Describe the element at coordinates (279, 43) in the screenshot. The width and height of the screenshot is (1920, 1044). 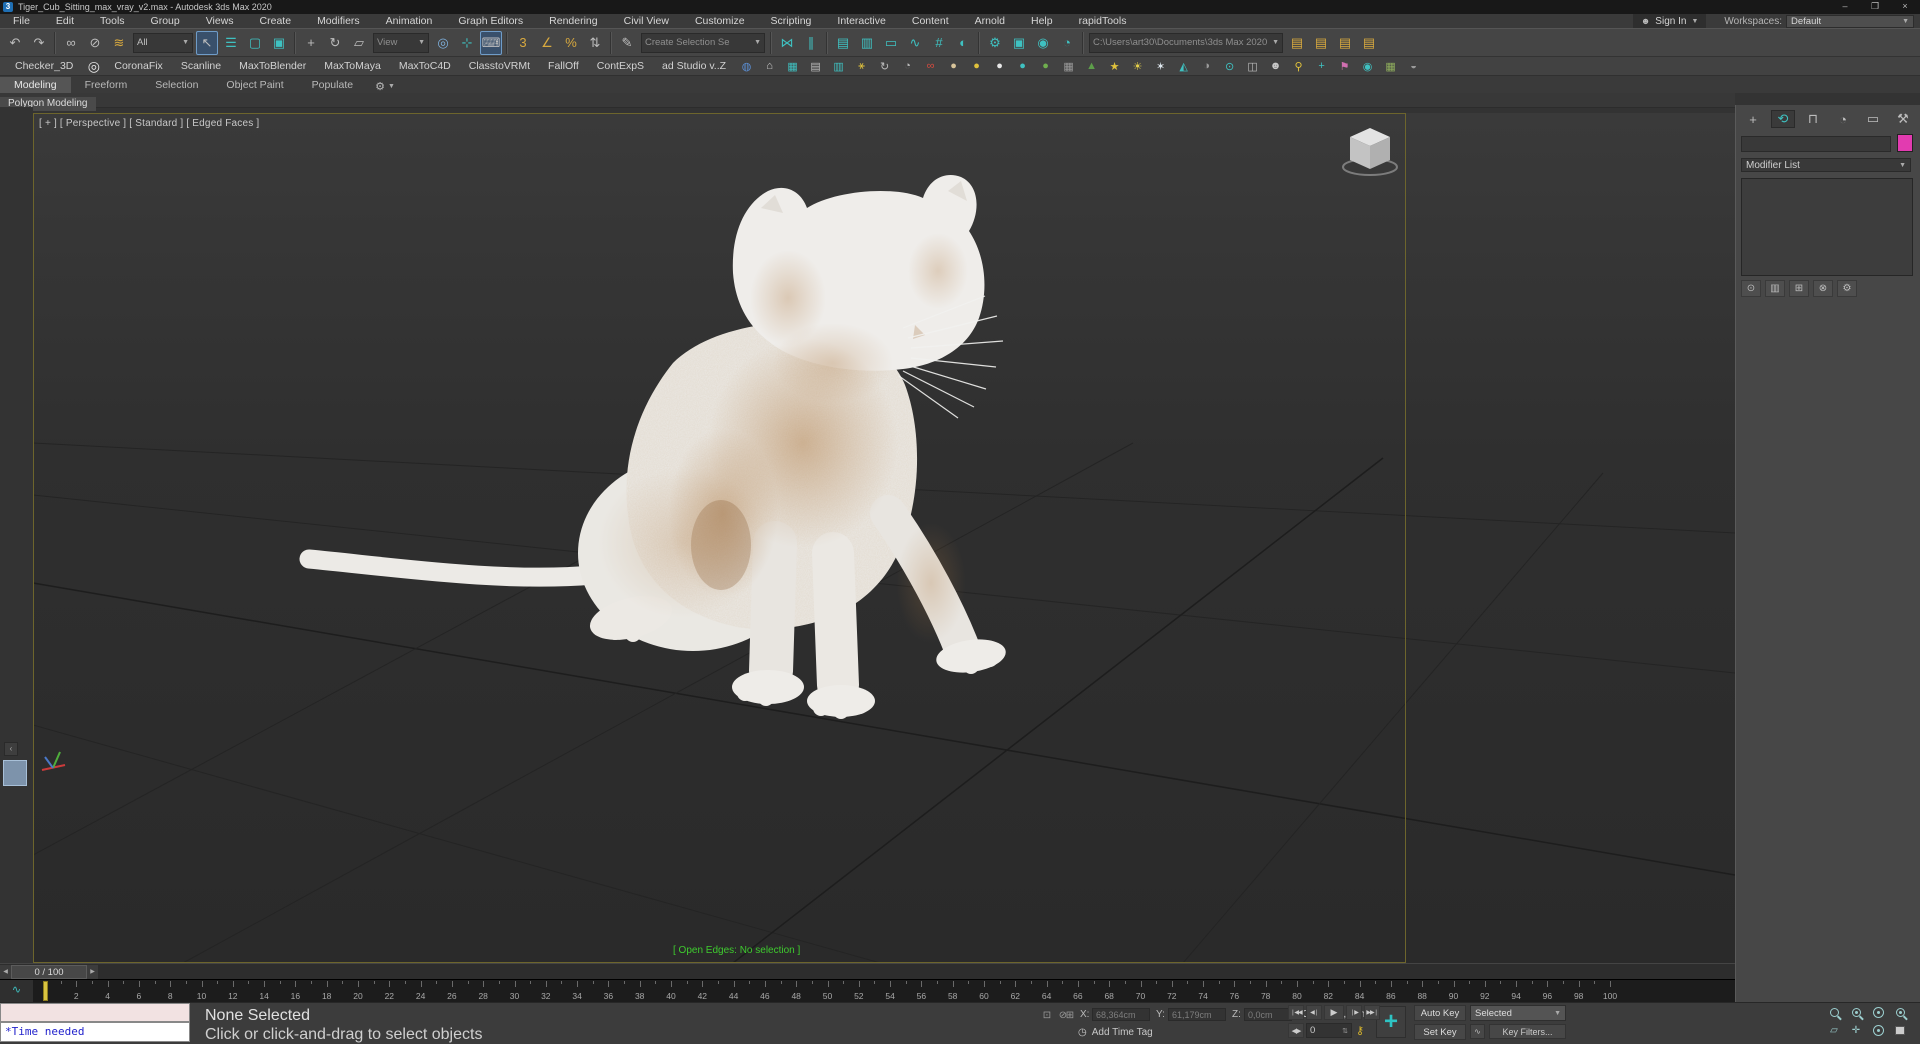
I see `window-crossing-toggle: ▣` at that location.